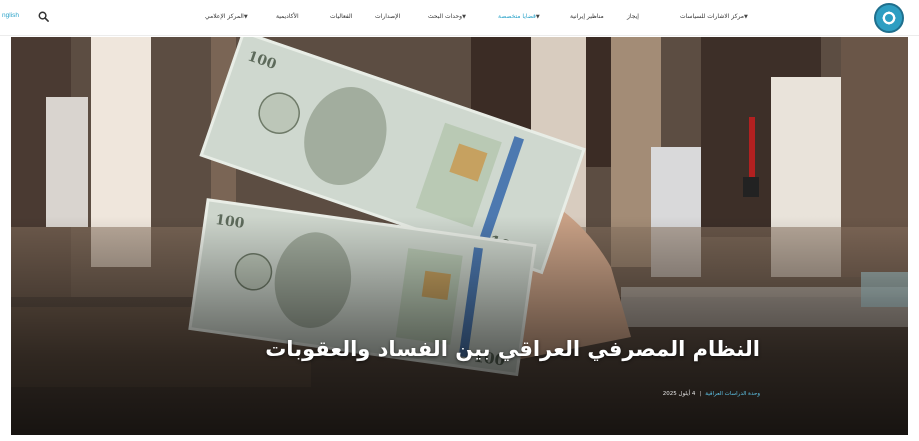 Image resolution: width=919 pixels, height=441 pixels. I want to click on nav-item-research-units: ▼وحدات البحث, so click(448, 16).